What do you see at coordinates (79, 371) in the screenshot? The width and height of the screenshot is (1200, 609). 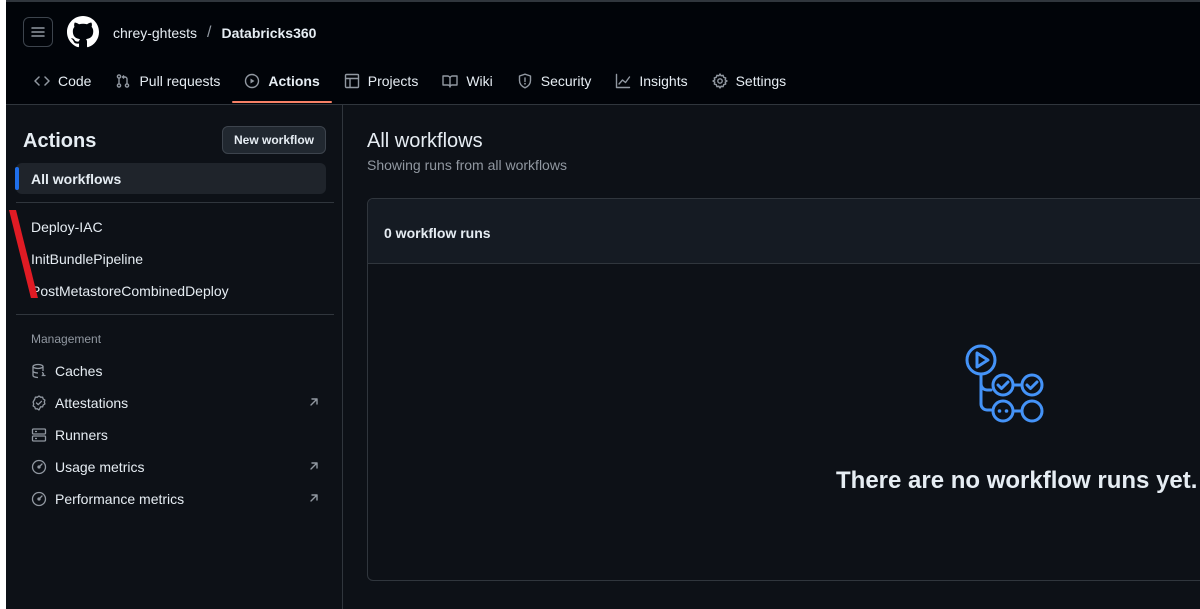 I see `sidebar-item-label: Caches` at bounding box center [79, 371].